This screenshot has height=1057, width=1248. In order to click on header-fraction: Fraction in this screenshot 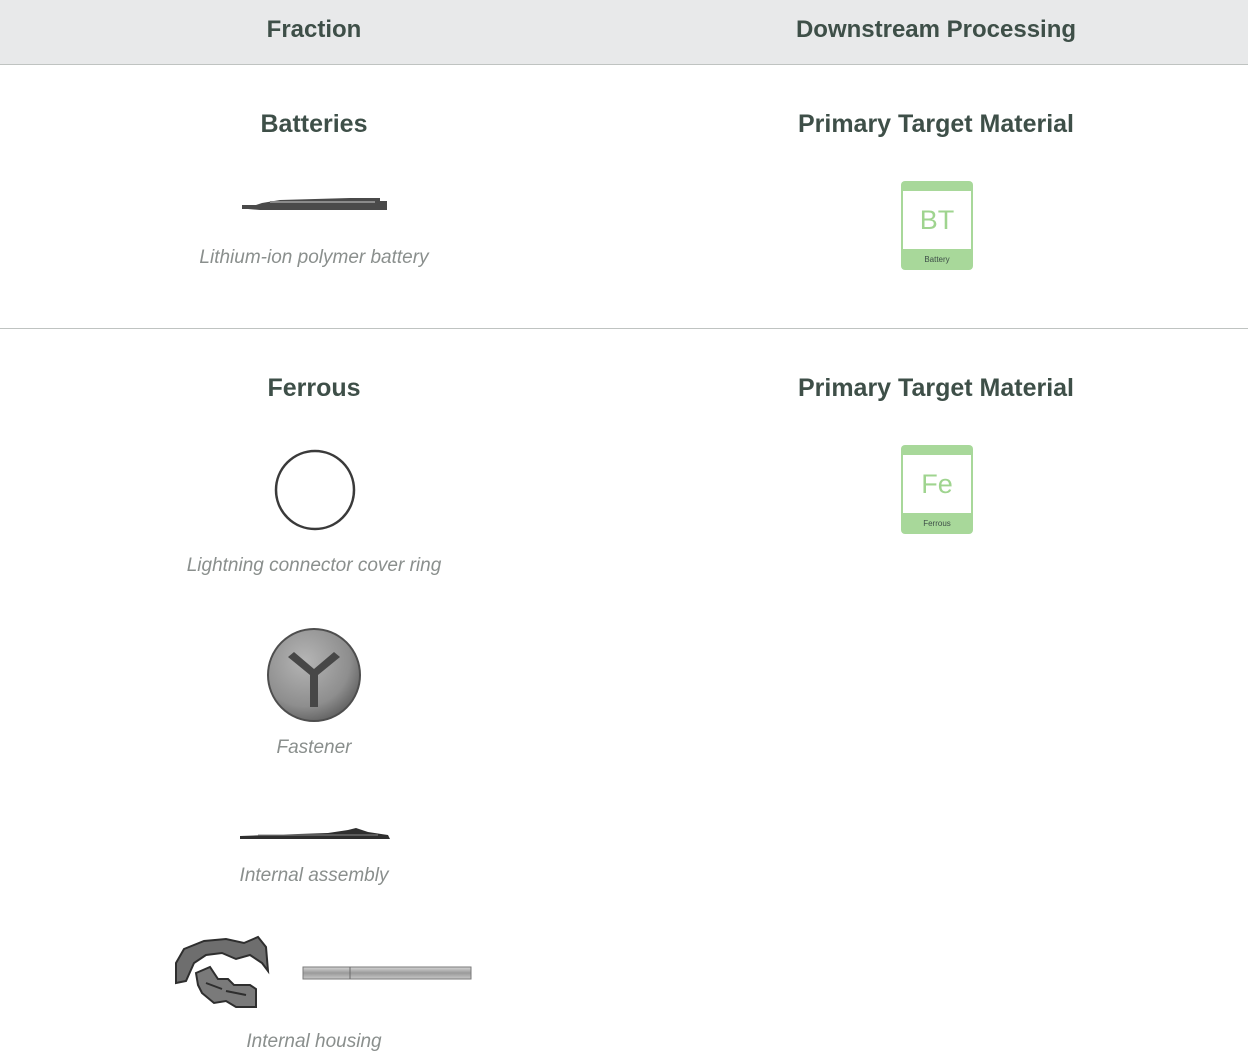, I will do `click(314, 29)`.